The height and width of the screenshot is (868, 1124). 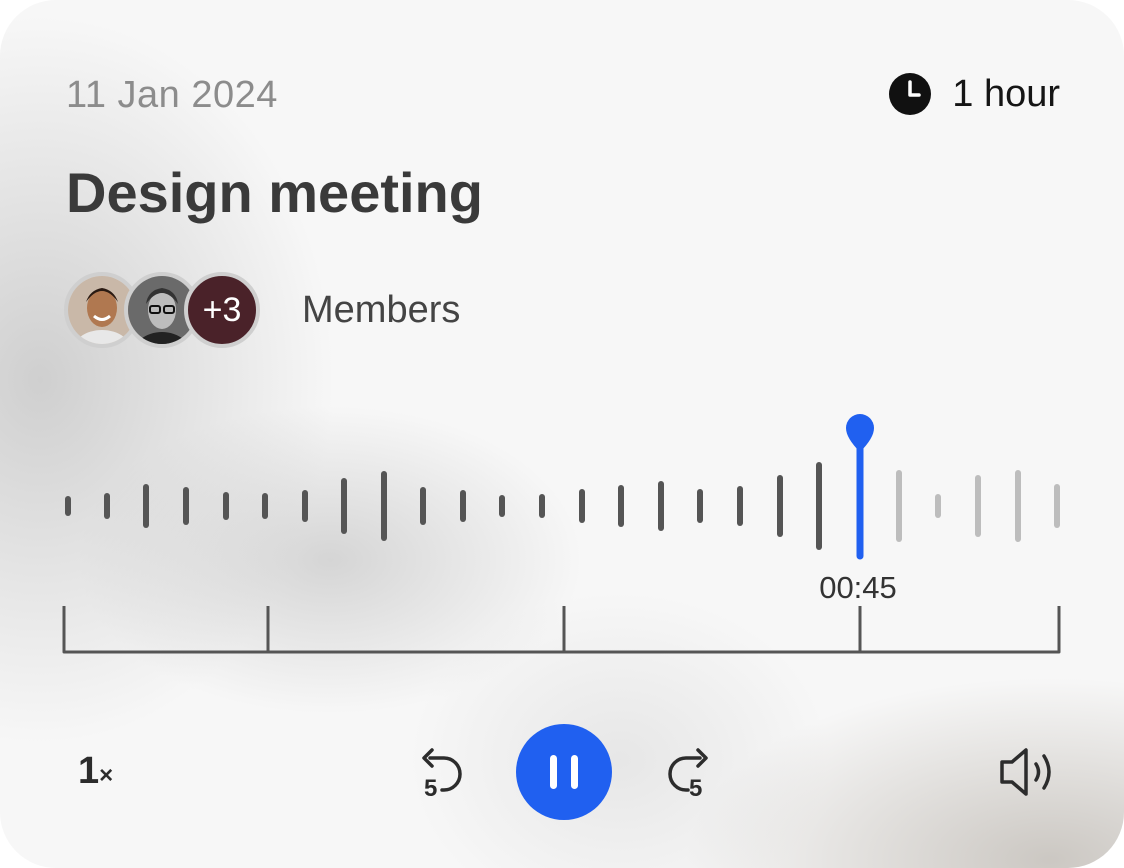 What do you see at coordinates (262, 310) in the screenshot?
I see `members-group: +3 Members` at bounding box center [262, 310].